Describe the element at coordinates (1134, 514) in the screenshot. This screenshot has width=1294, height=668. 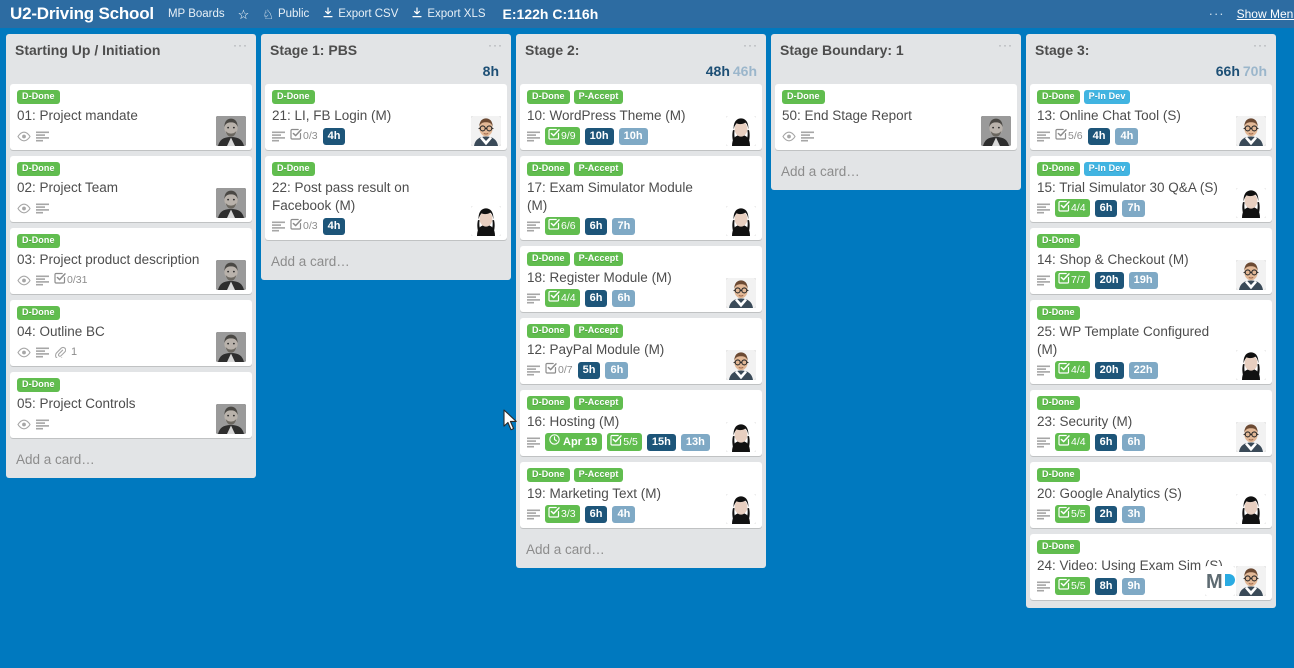
I see `actual-hours-badge: 3h` at that location.